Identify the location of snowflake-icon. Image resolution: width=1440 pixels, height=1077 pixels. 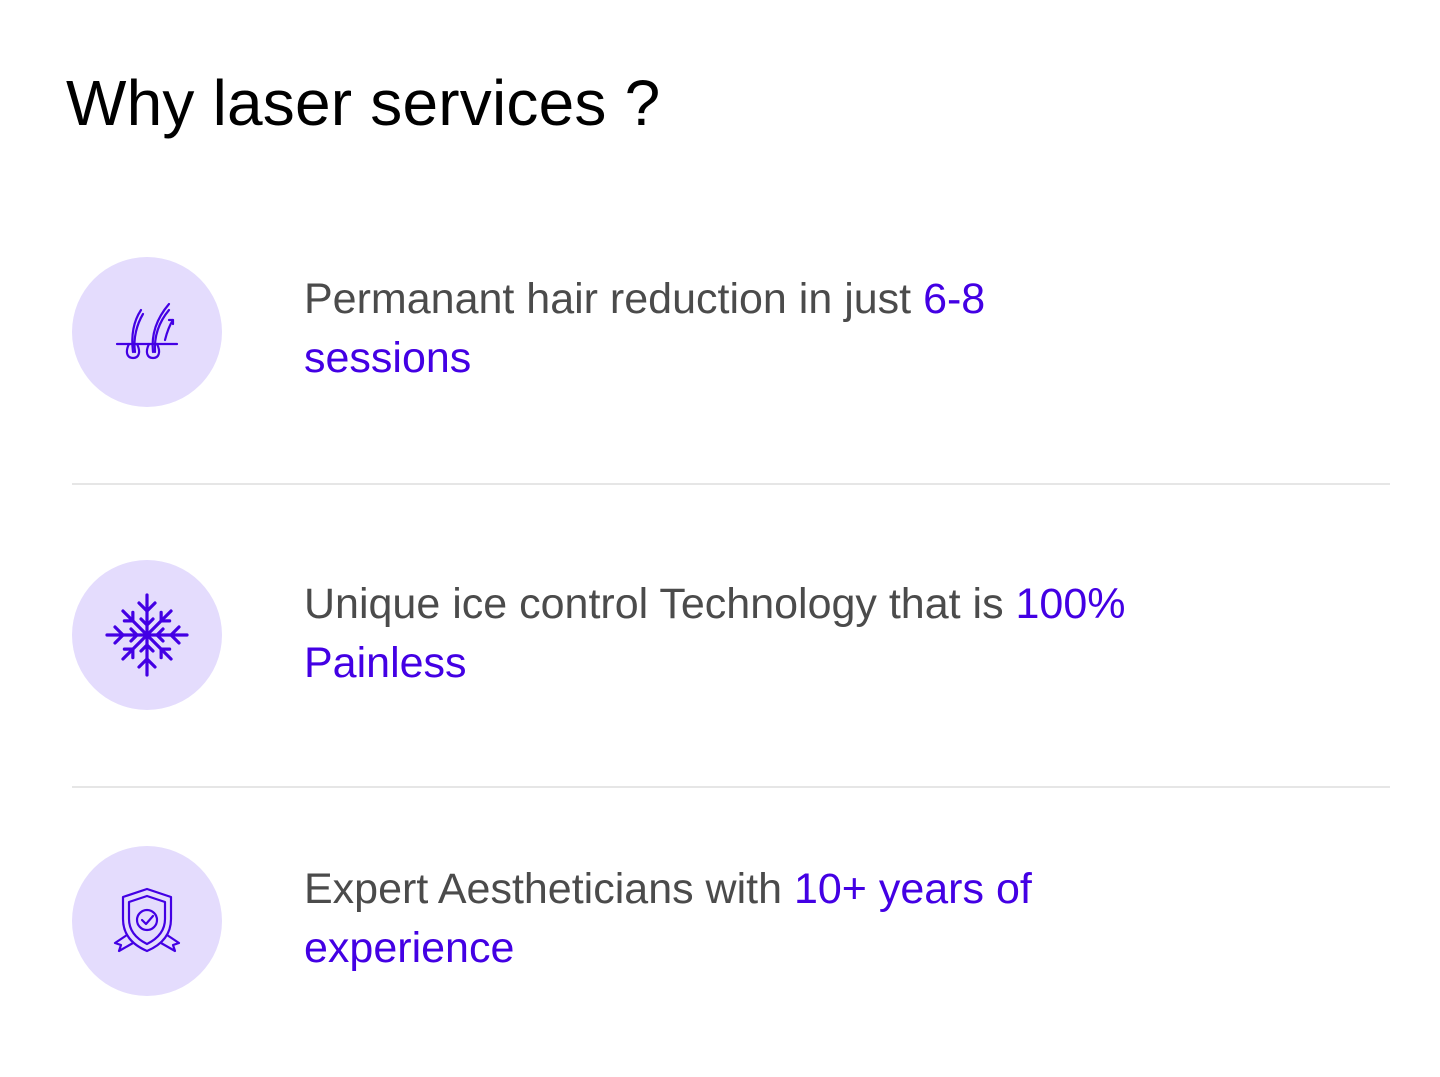
(147, 635).